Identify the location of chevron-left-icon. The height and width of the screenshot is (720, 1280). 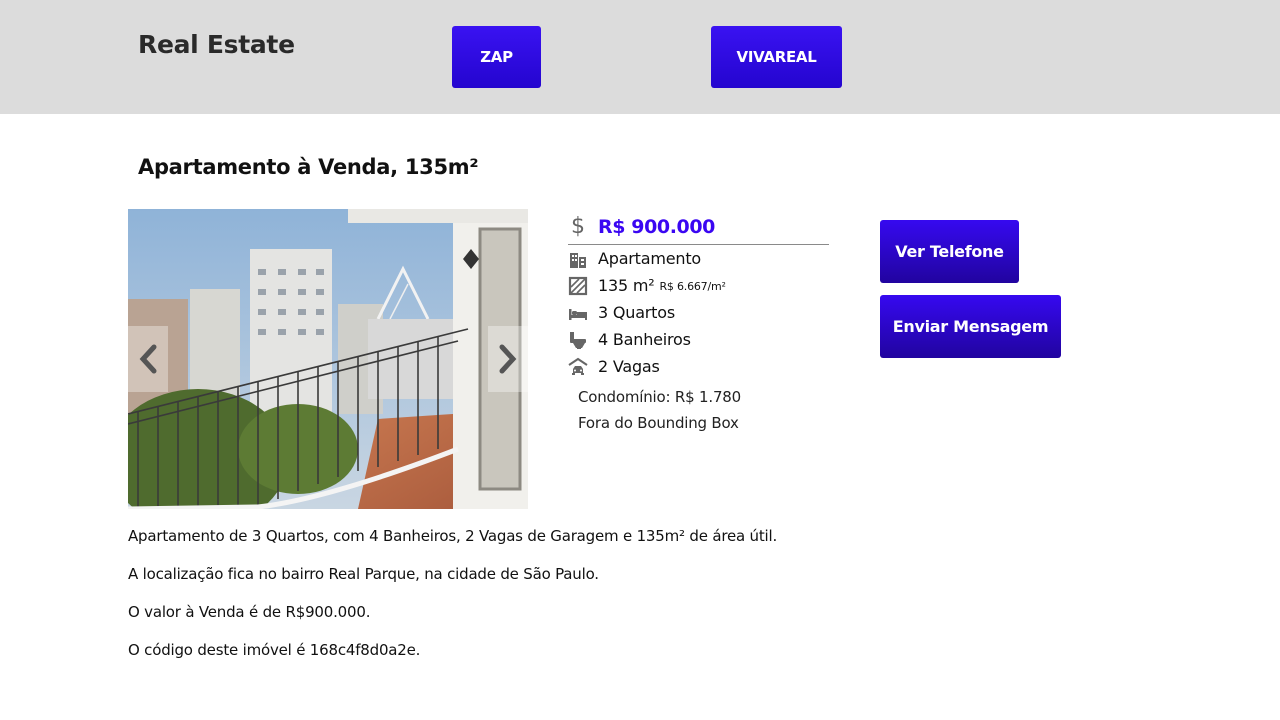
(148, 359).